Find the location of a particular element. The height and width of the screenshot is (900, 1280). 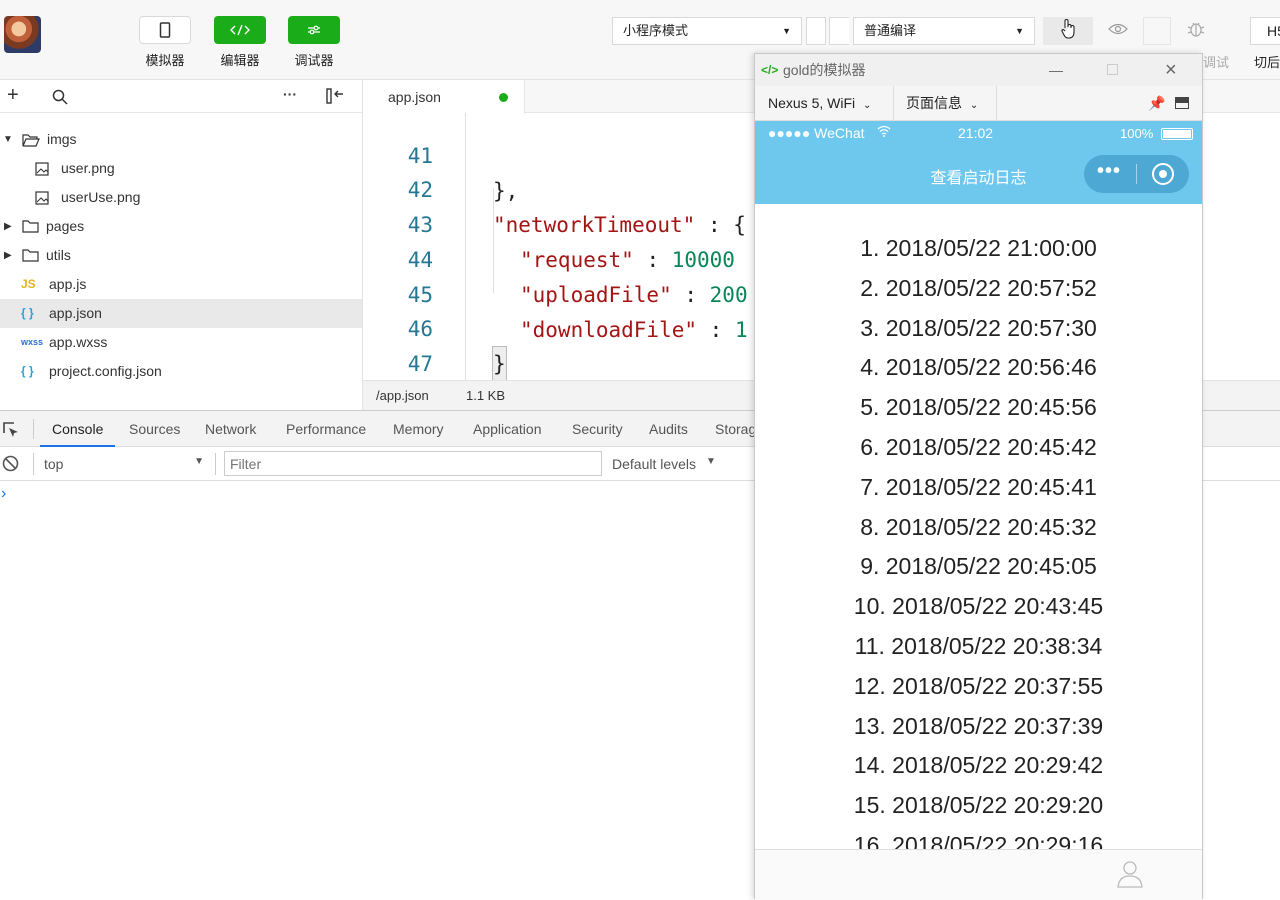

minimize-icon: — is located at coordinates (1056, 70).